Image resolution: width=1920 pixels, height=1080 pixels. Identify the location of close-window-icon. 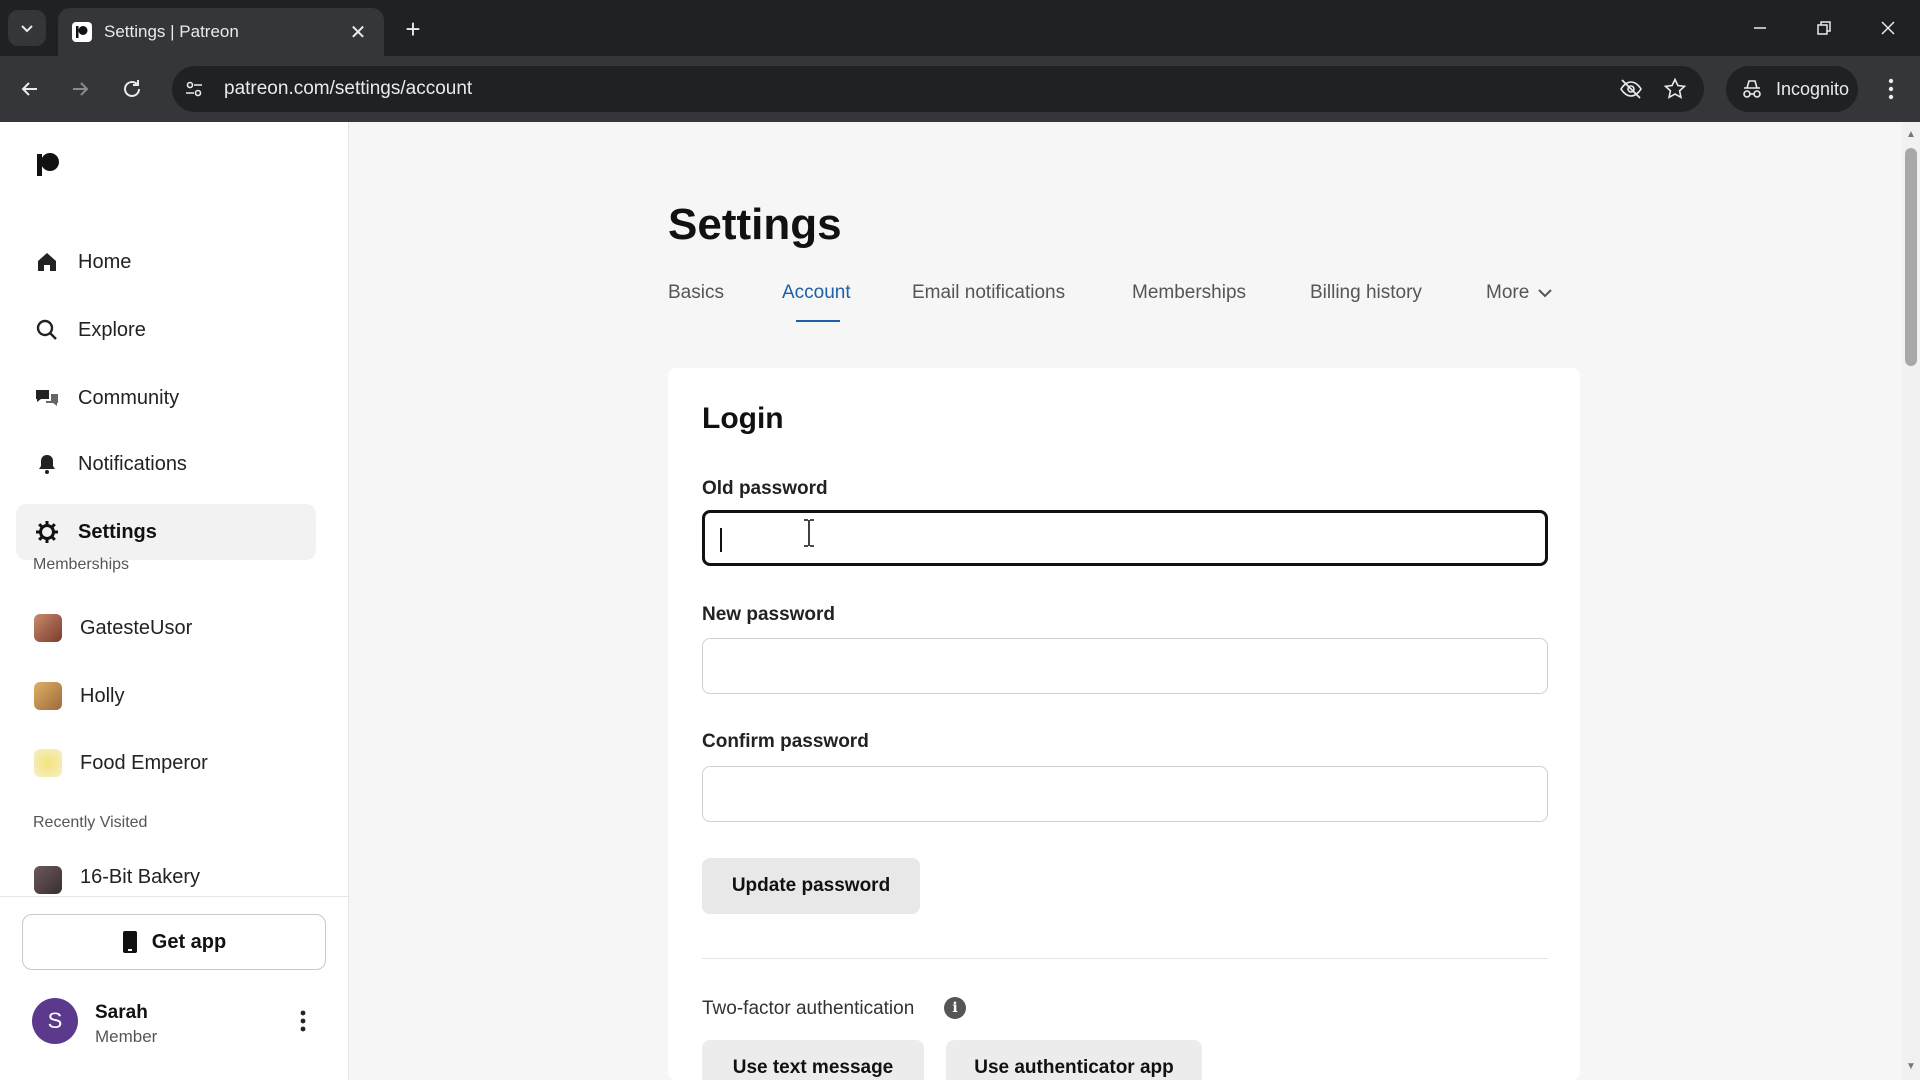
(1888, 28).